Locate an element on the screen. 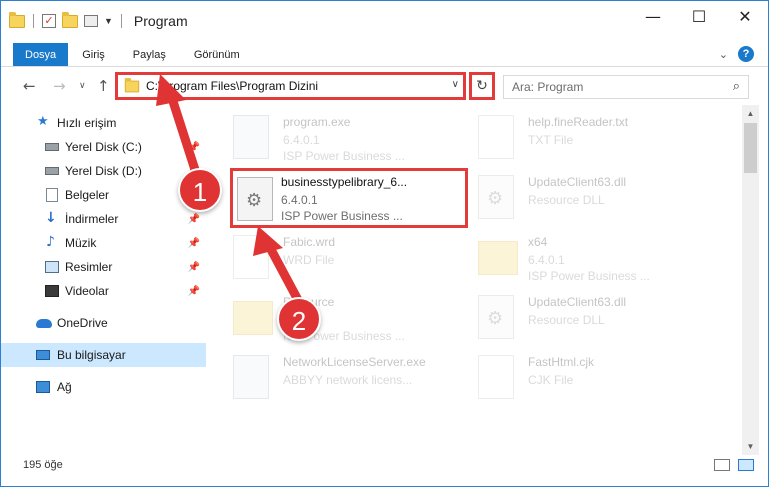 The height and width of the screenshot is (487, 769). sidebar-item-music: ♪ Müzik 📌 is located at coordinates (103, 243).